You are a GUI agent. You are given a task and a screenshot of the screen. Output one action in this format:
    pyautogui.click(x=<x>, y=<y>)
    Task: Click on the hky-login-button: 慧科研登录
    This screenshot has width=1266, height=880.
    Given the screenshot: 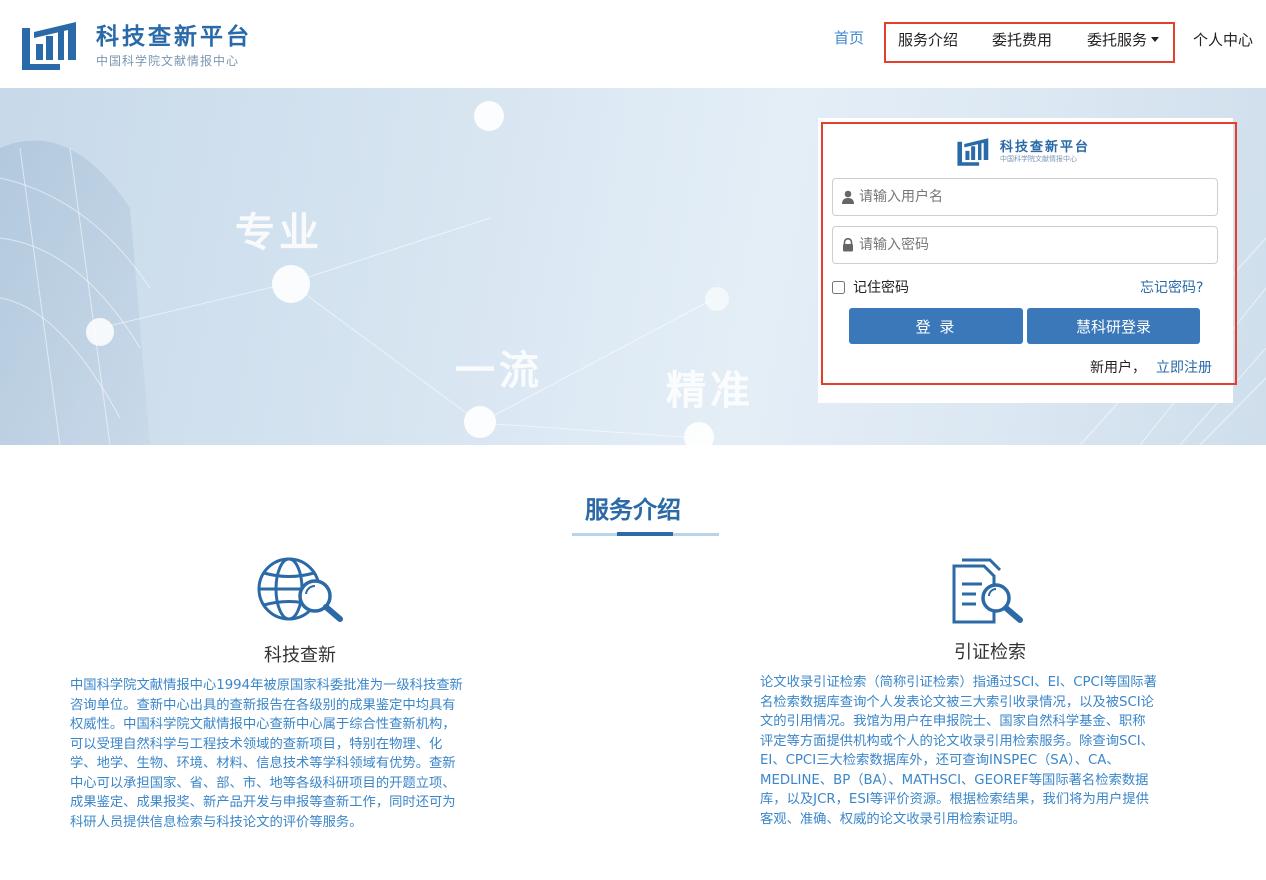 What is the action you would take?
    pyautogui.click(x=1113, y=326)
    